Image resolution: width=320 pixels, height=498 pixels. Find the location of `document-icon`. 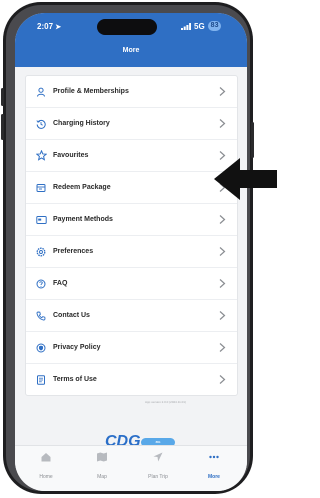

document-icon is located at coordinates (41, 380).